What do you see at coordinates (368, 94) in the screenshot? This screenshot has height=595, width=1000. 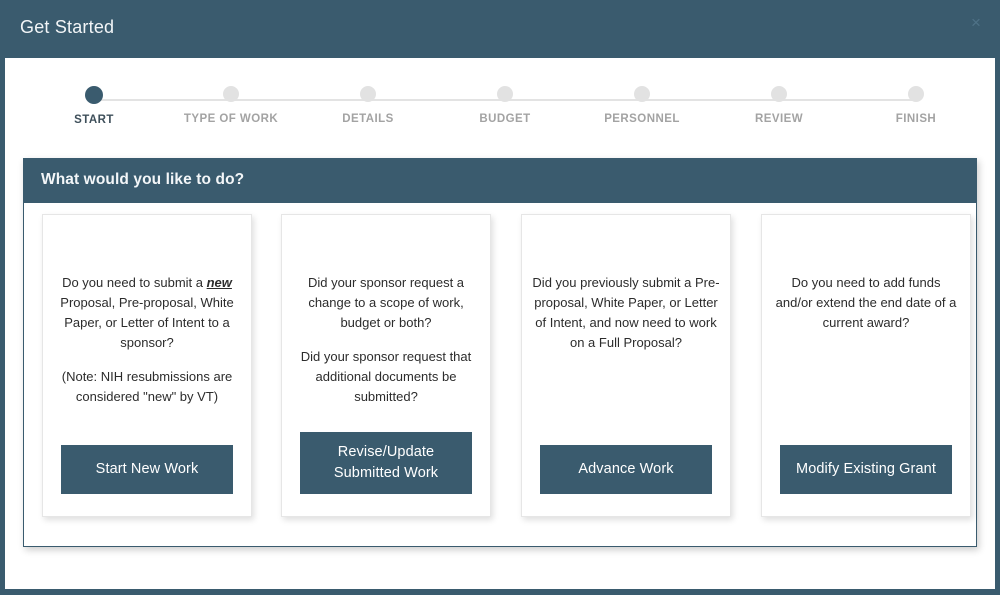 I see `stepper-dot-details` at bounding box center [368, 94].